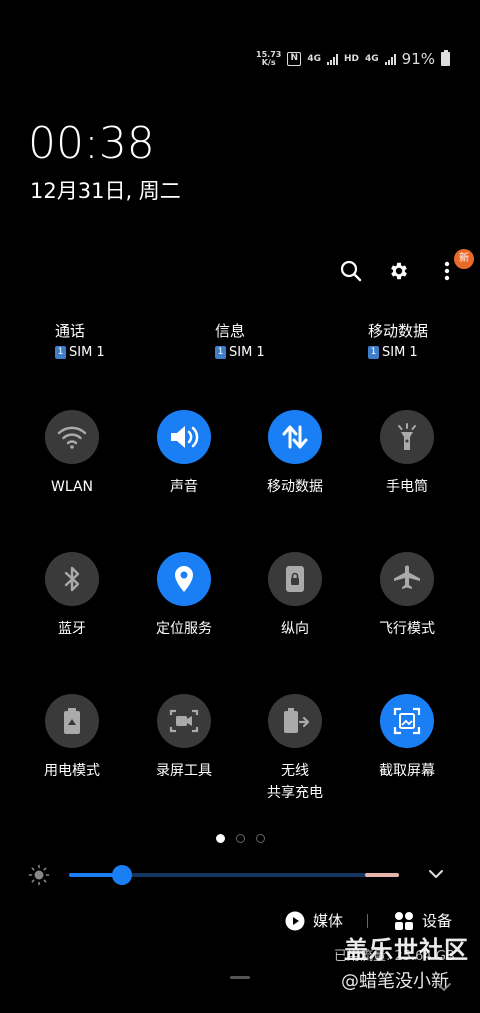 The image size is (480, 1013). I want to click on tile-label: 纵向, so click(295, 629).